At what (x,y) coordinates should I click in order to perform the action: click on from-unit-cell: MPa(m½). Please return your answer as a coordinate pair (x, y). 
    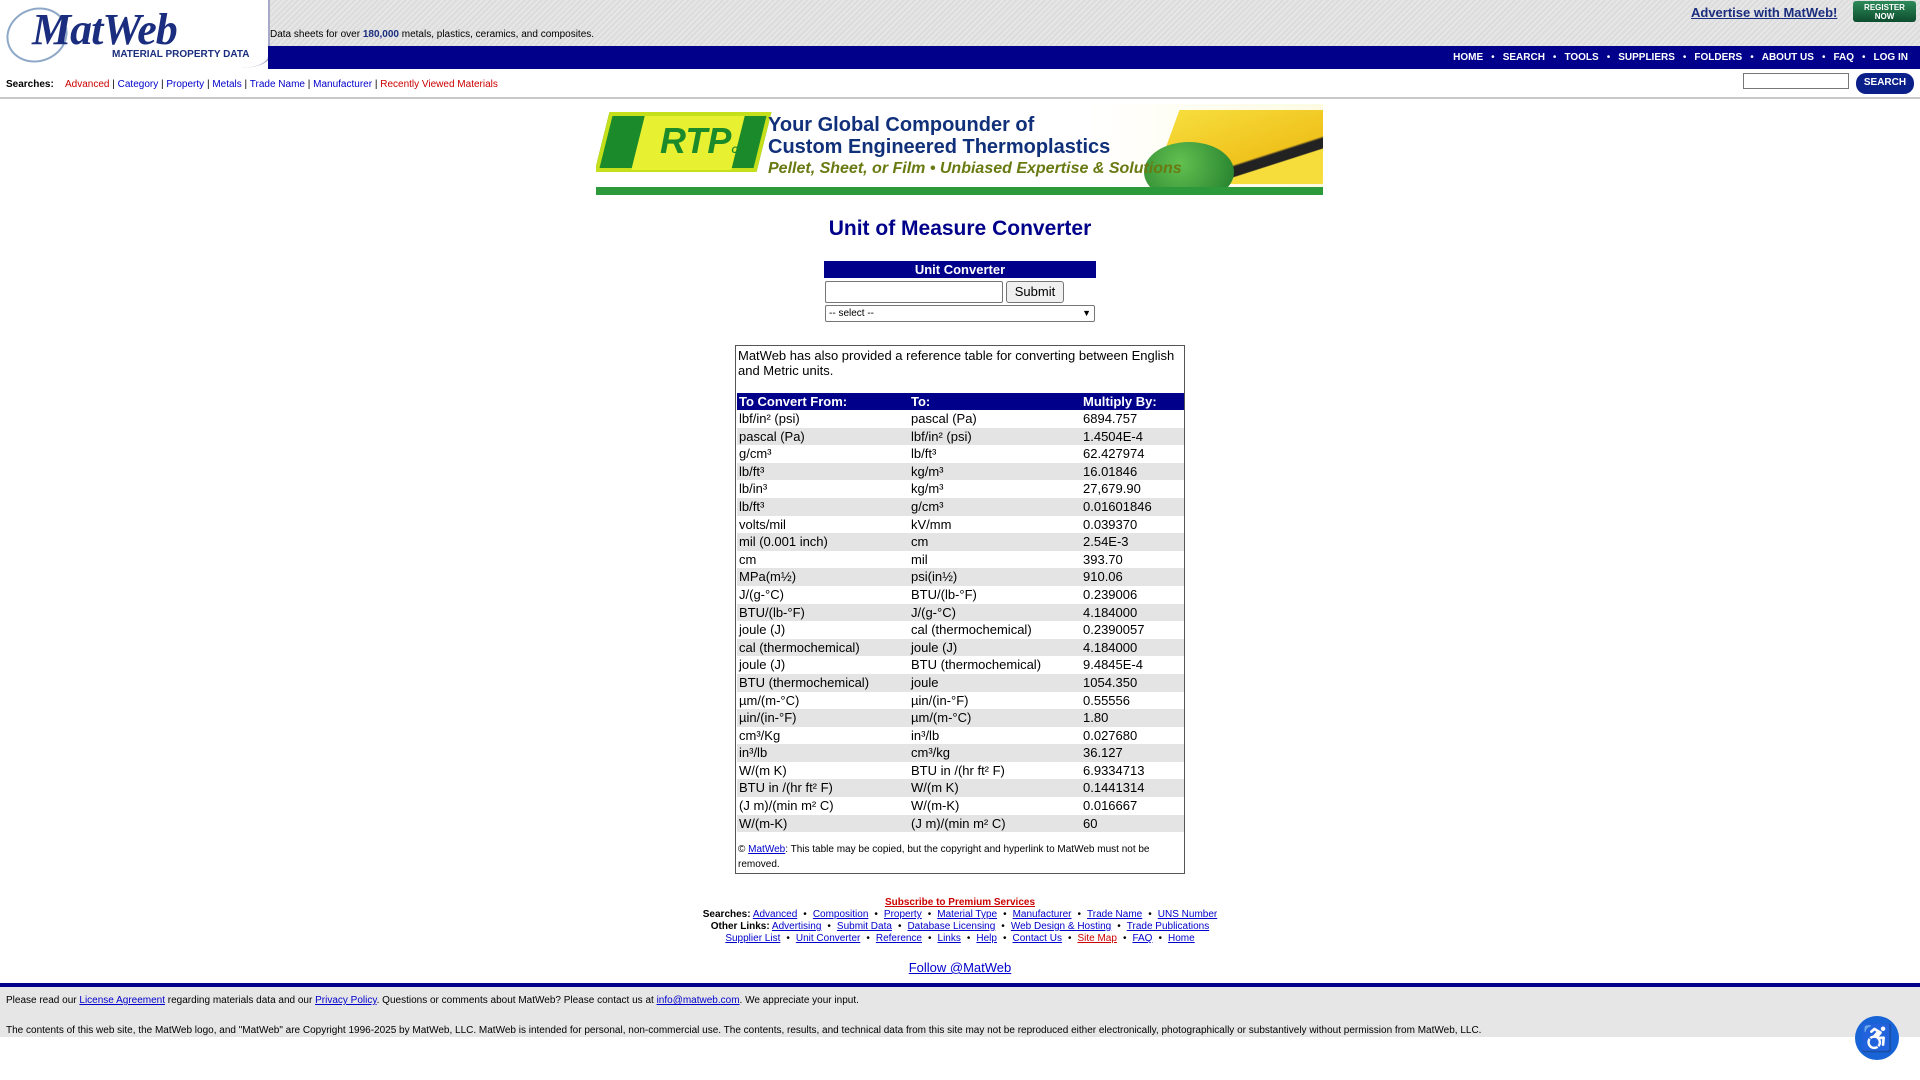
    Looking at the image, I should click on (768, 577).